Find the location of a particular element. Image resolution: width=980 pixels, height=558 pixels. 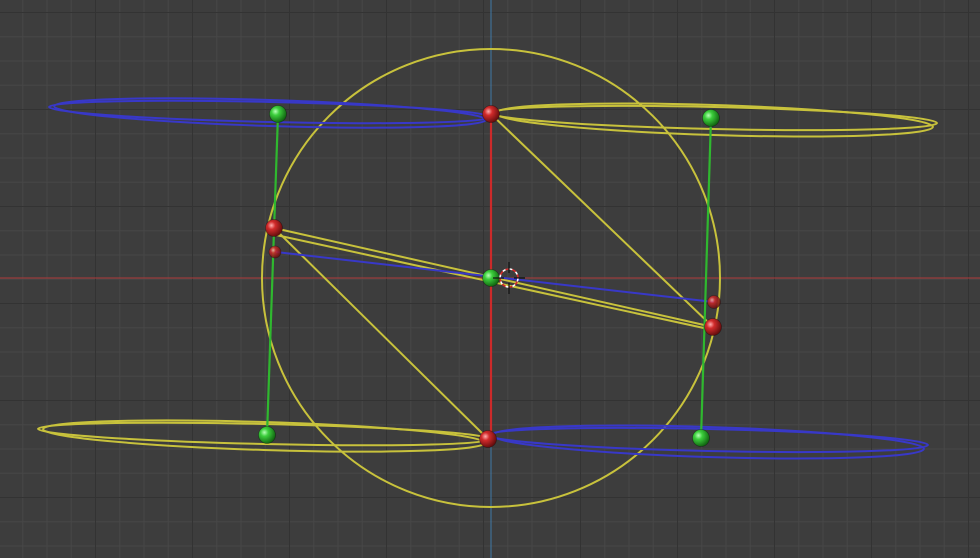

green-vertex-bottom-left is located at coordinates (267, 435).